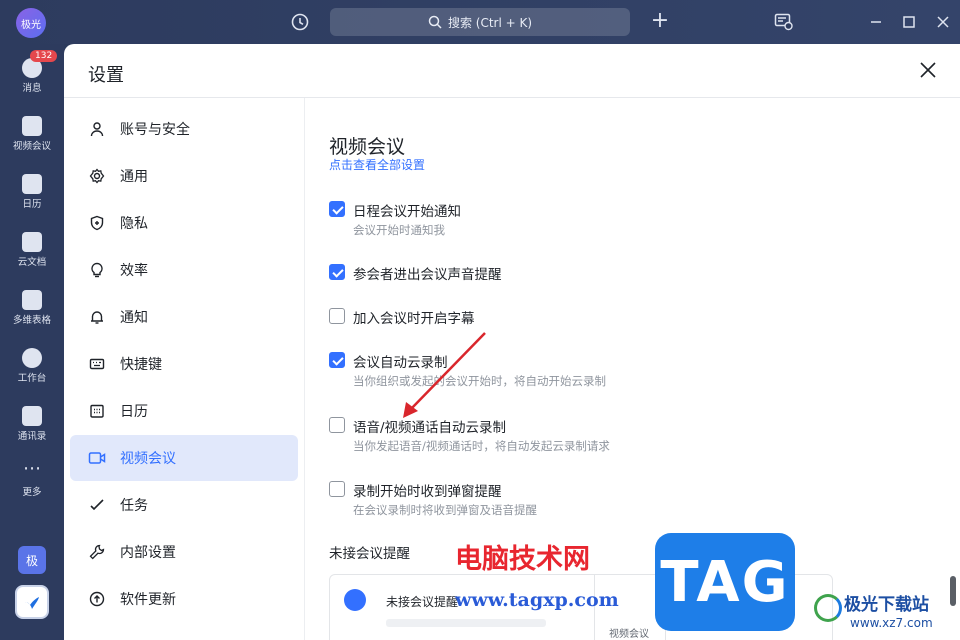 This screenshot has height=640, width=960. I want to click on rail-item-calendar: 日历, so click(32, 192).